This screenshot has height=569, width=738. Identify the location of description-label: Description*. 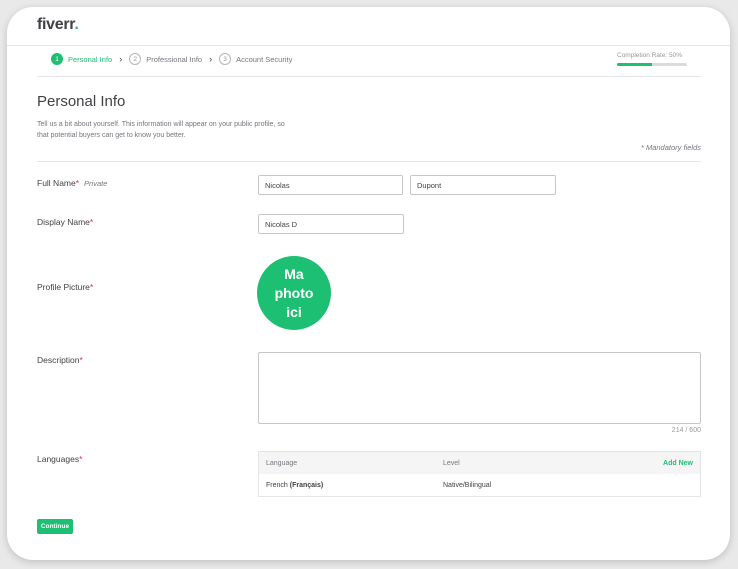
(60, 360).